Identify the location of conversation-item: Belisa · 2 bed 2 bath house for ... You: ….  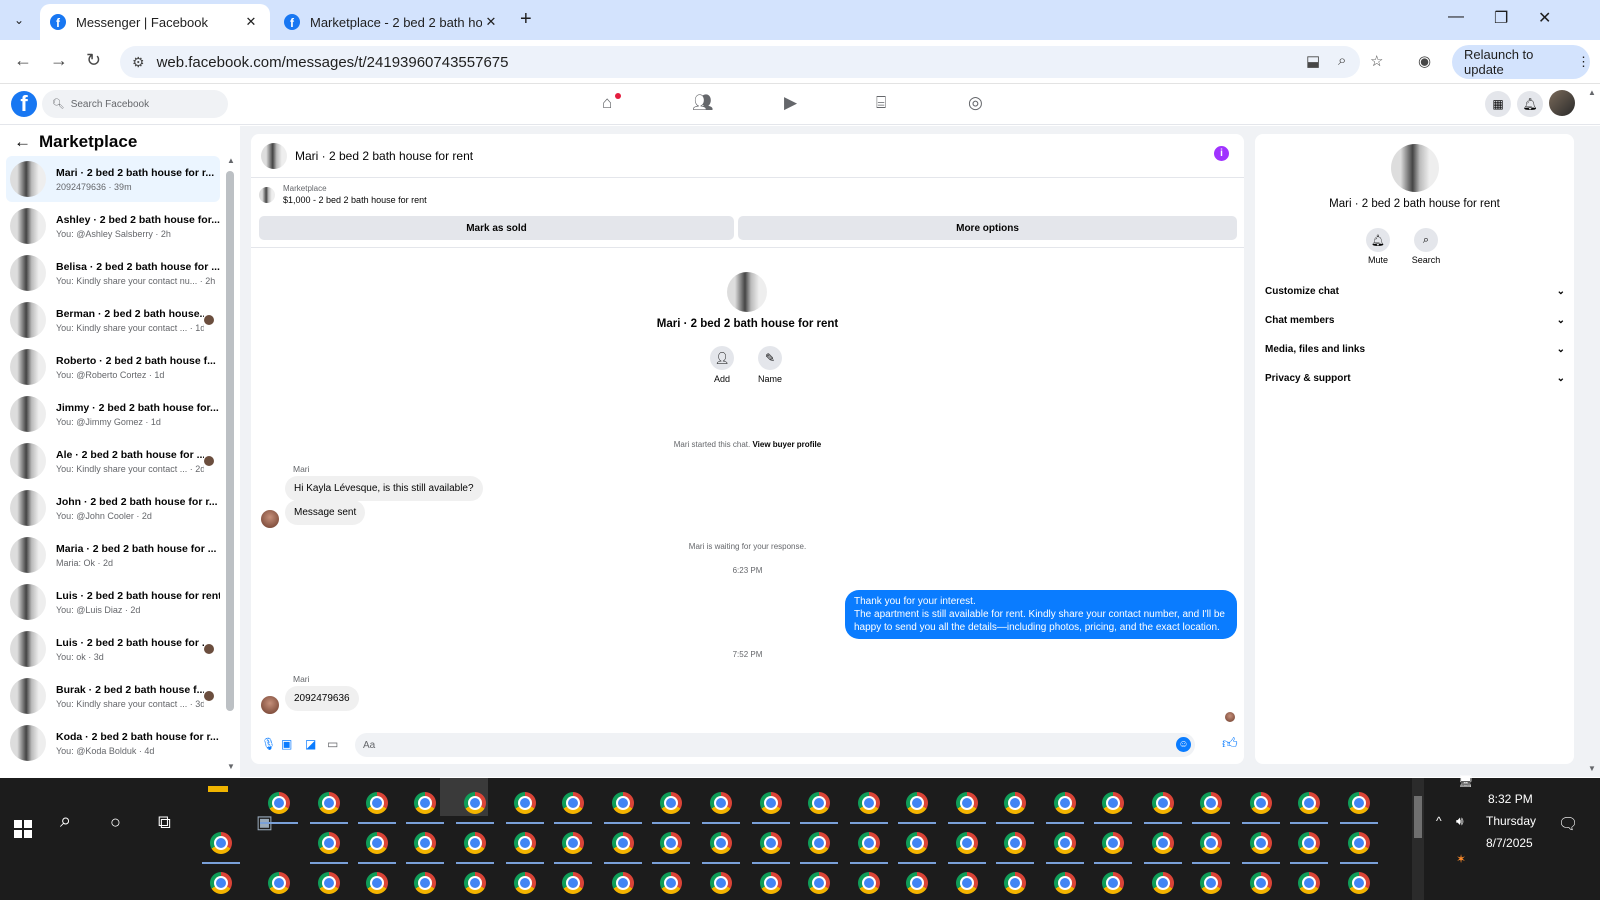
(113, 273).